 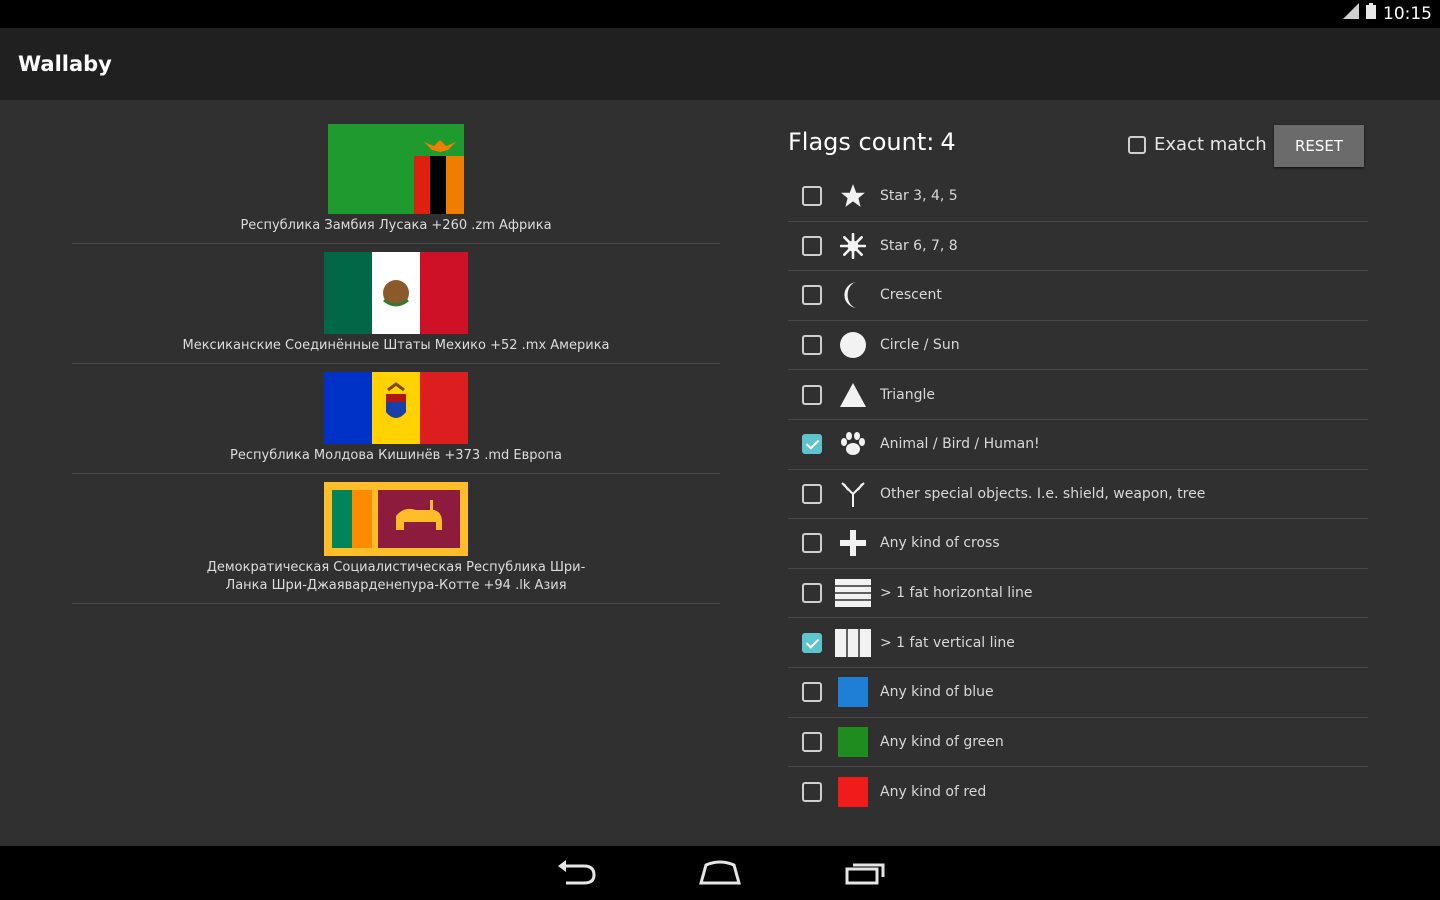 What do you see at coordinates (947, 642) in the screenshot?
I see `filter-label: > 1 fat vertical line` at bounding box center [947, 642].